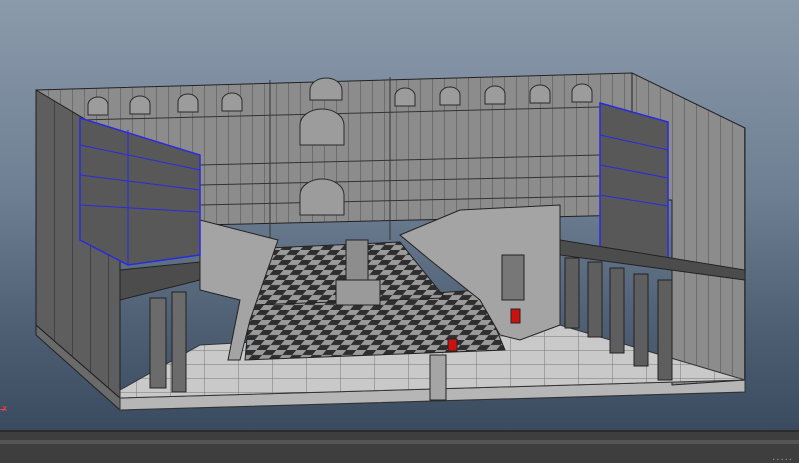 The height and width of the screenshot is (463, 799). Describe the element at coordinates (357, 260) in the screenshot. I see `central-pillar` at that location.